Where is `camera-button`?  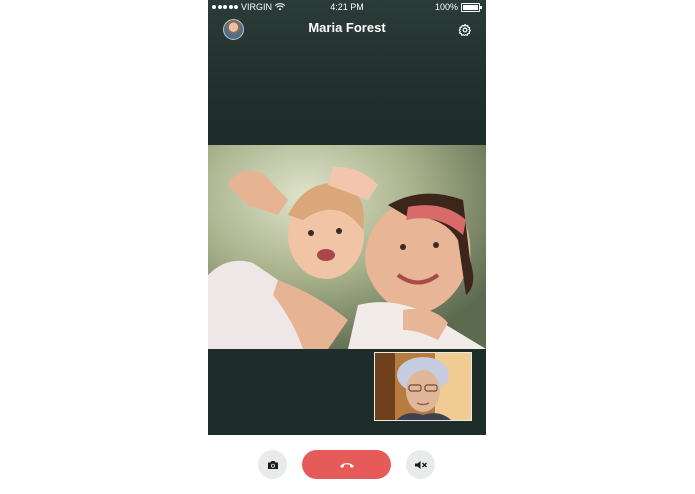 camera-button is located at coordinates (272, 464).